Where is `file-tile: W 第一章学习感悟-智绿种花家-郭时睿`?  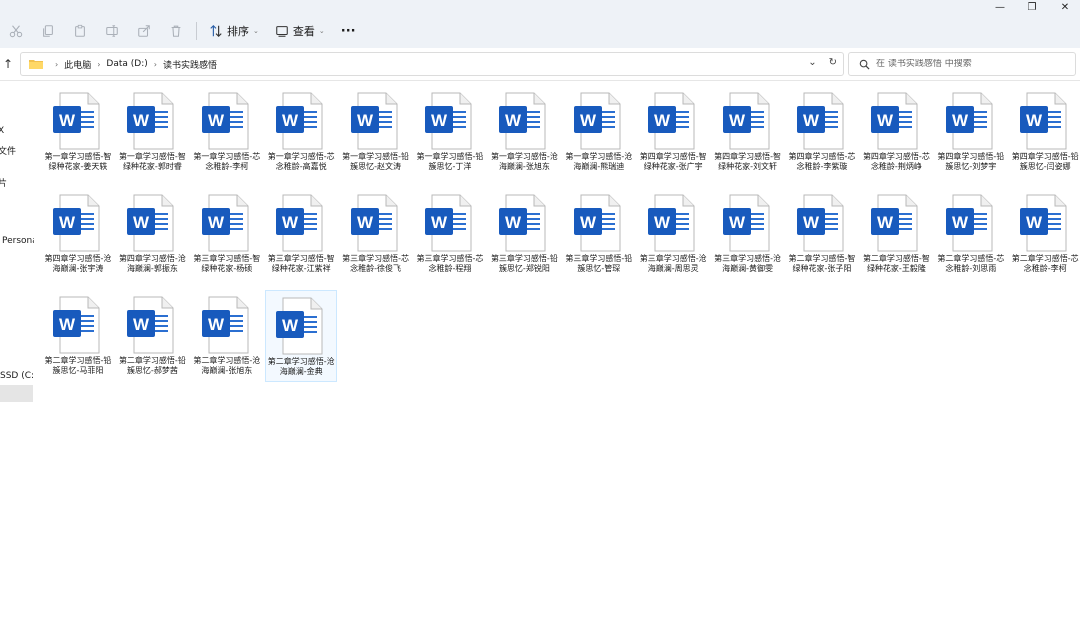 file-tile: W 第一章学习感悟-智绿种花家-郭时睿 is located at coordinates (152, 132).